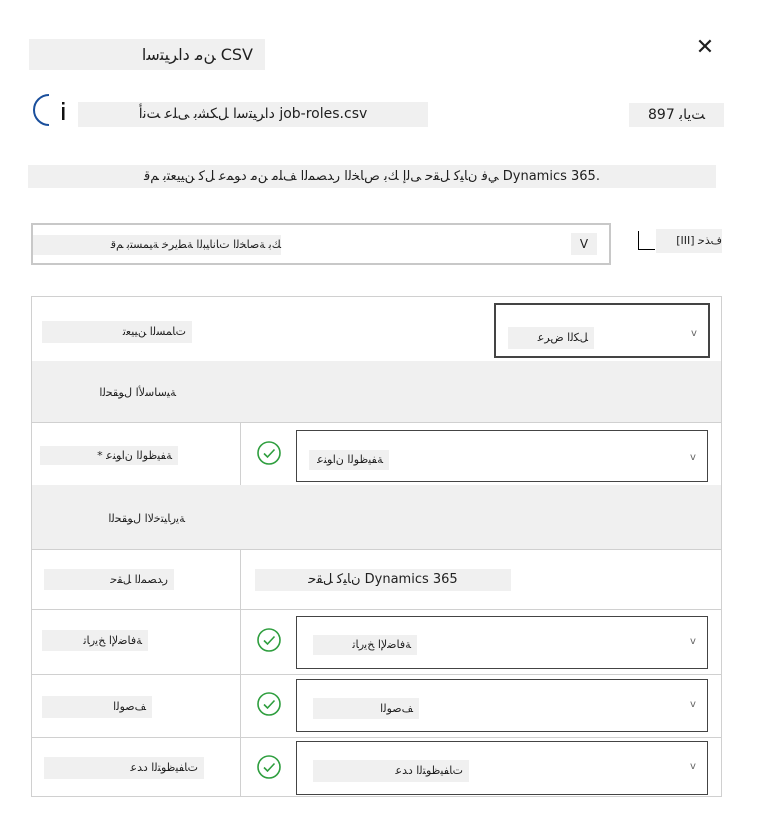  I want to click on created-date-field-label: ﺔﻓﺎﺿﻹﺍ ﺦﻳﺭﺎﺗ, so click(95, 640).